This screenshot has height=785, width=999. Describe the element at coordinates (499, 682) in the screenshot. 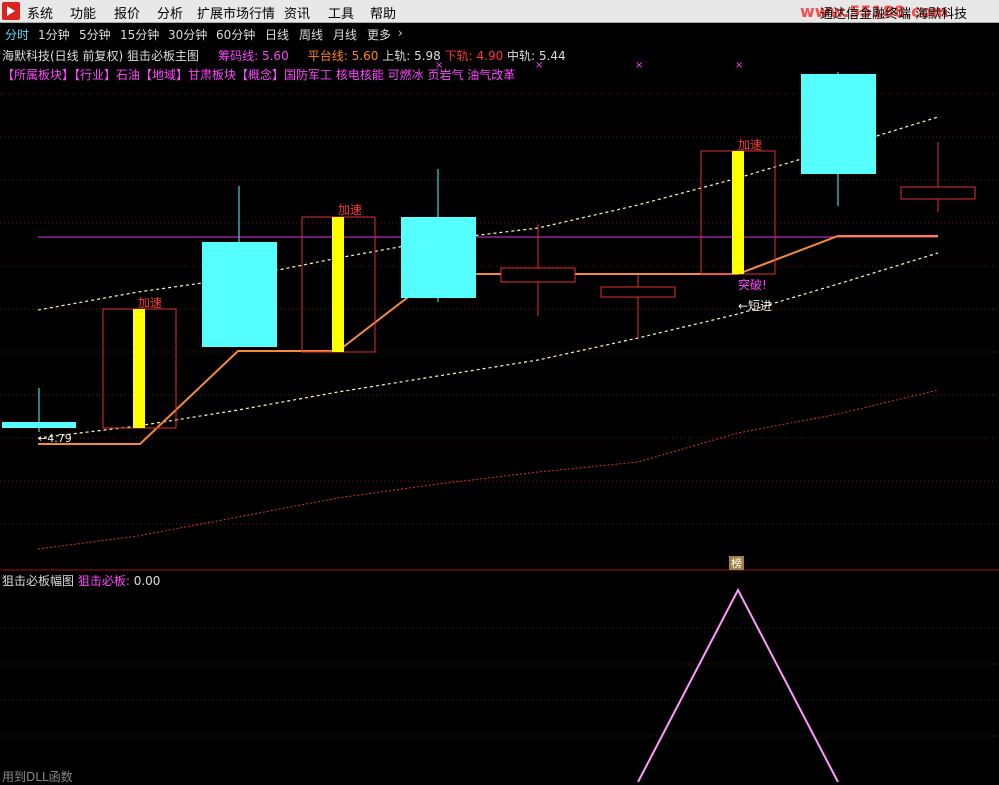

I see `sub-grid` at that location.